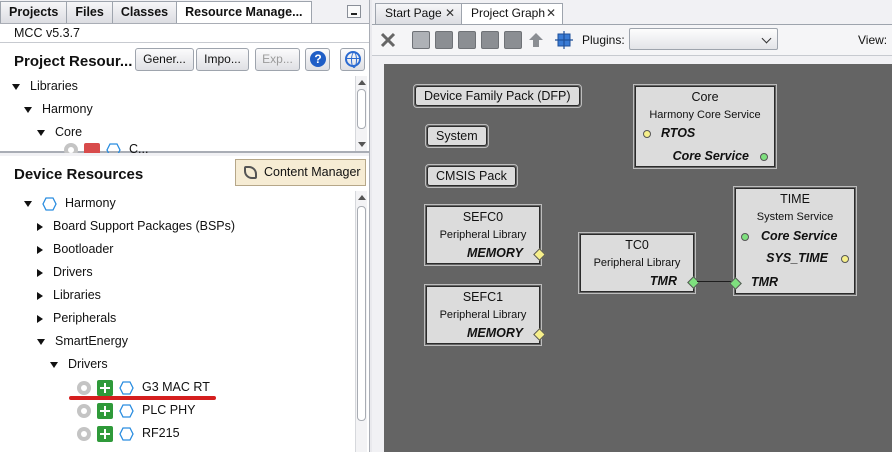  I want to click on up-arrow-icon, so click(536, 40).